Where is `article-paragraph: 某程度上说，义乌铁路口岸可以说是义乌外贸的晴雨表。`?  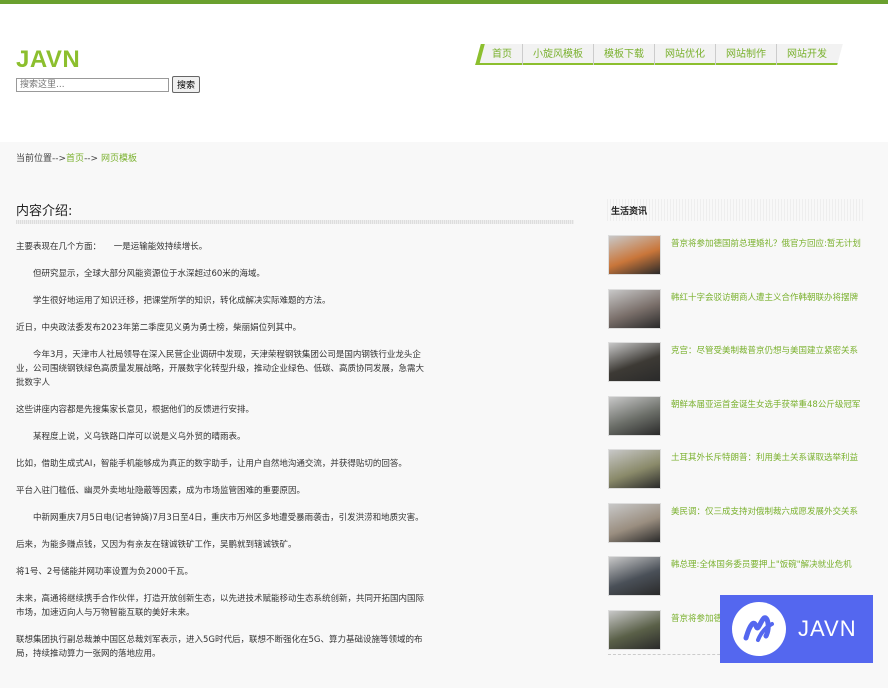 article-paragraph: 某程度上说，义乌铁路口岸可以说是义乌外贸的晴雨表。 is located at coordinates (131, 437).